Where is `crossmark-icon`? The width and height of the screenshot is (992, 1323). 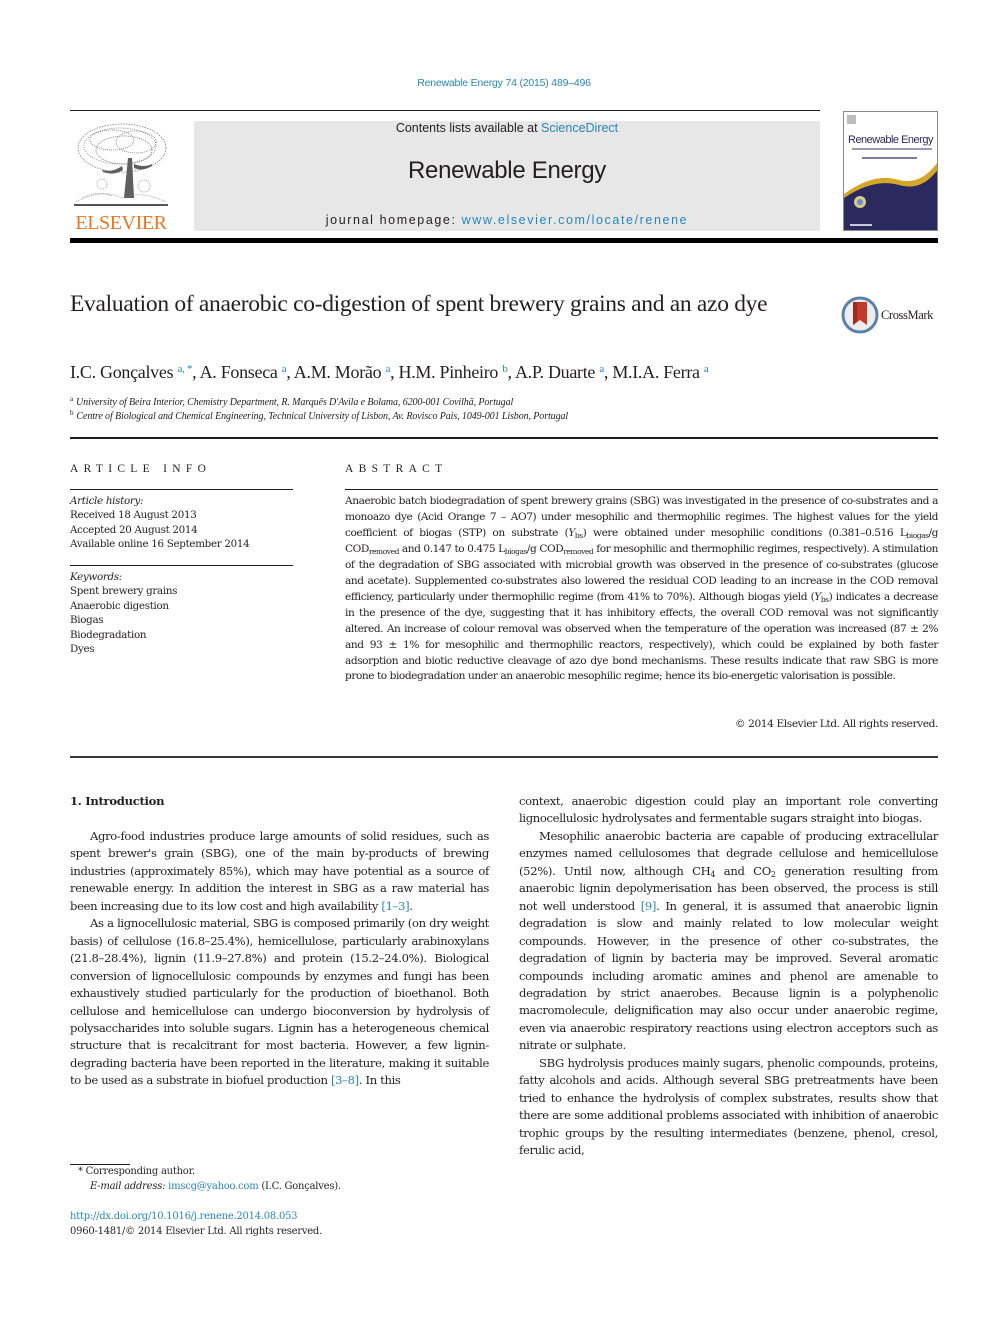 crossmark-icon is located at coordinates (860, 315).